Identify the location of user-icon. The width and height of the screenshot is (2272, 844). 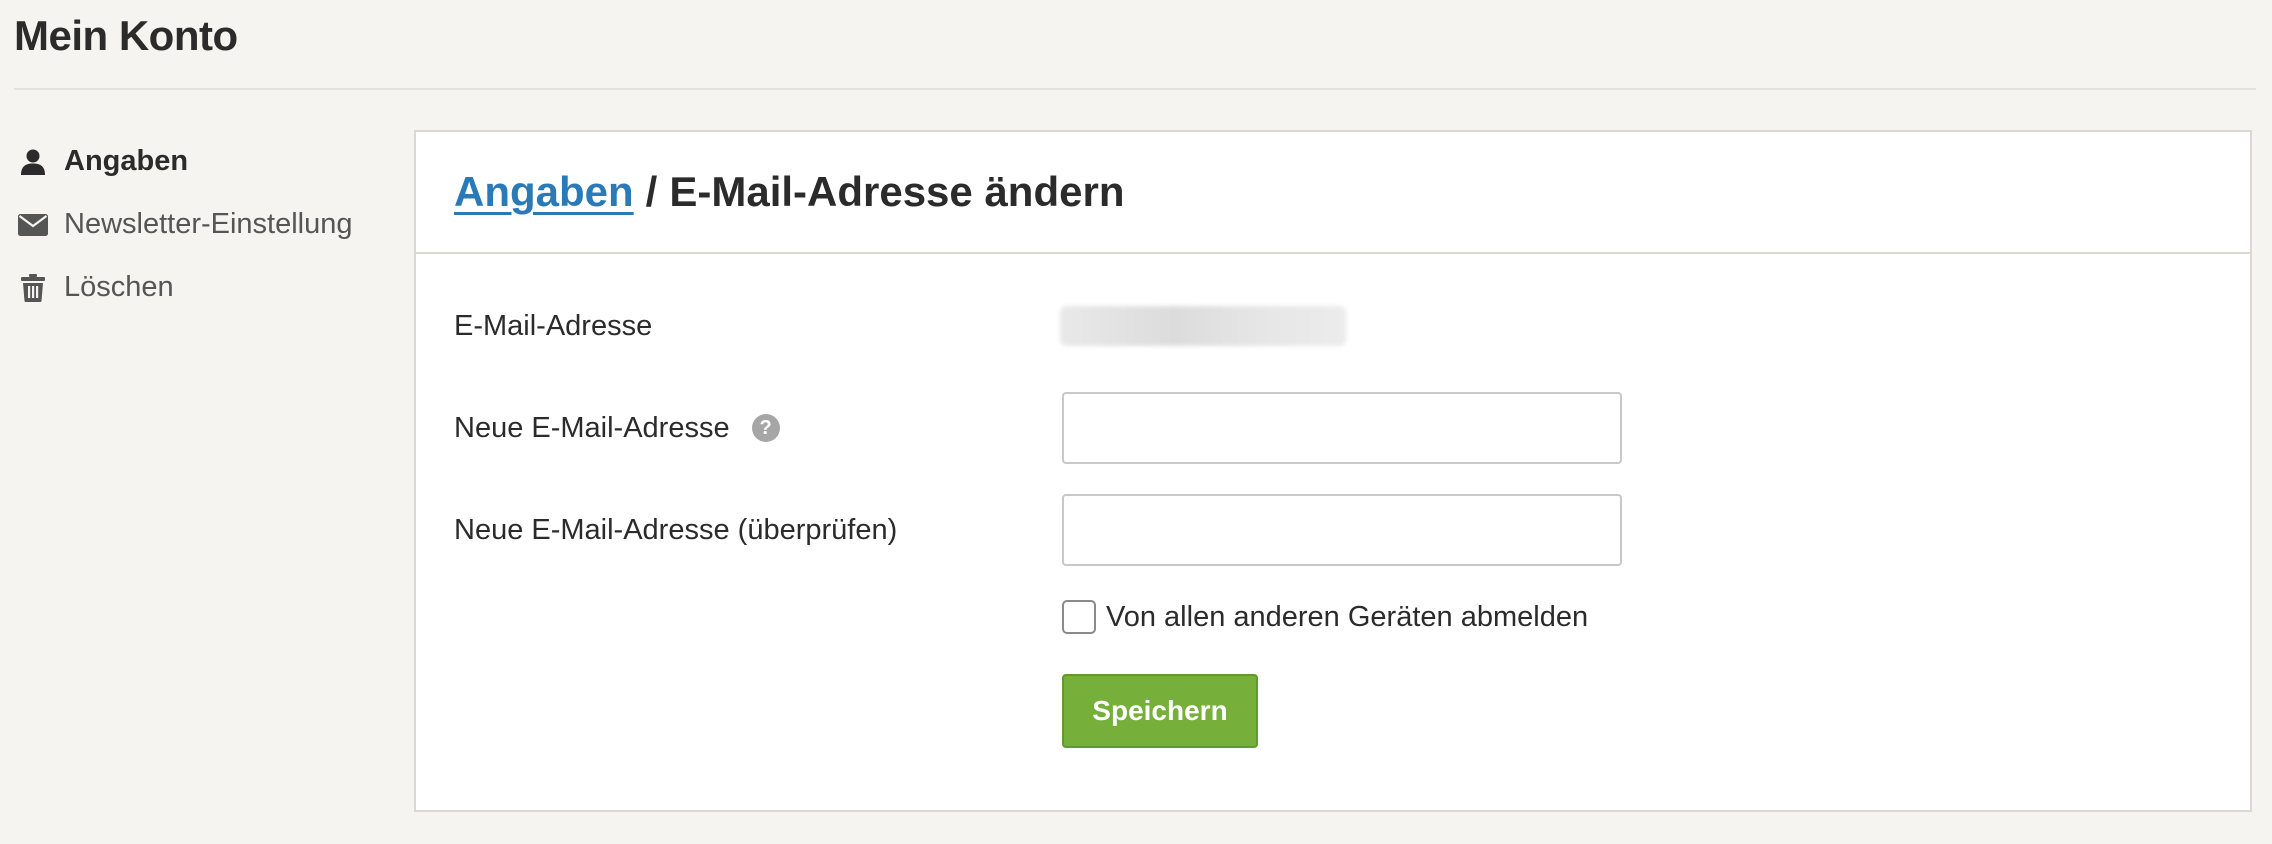
(33, 162).